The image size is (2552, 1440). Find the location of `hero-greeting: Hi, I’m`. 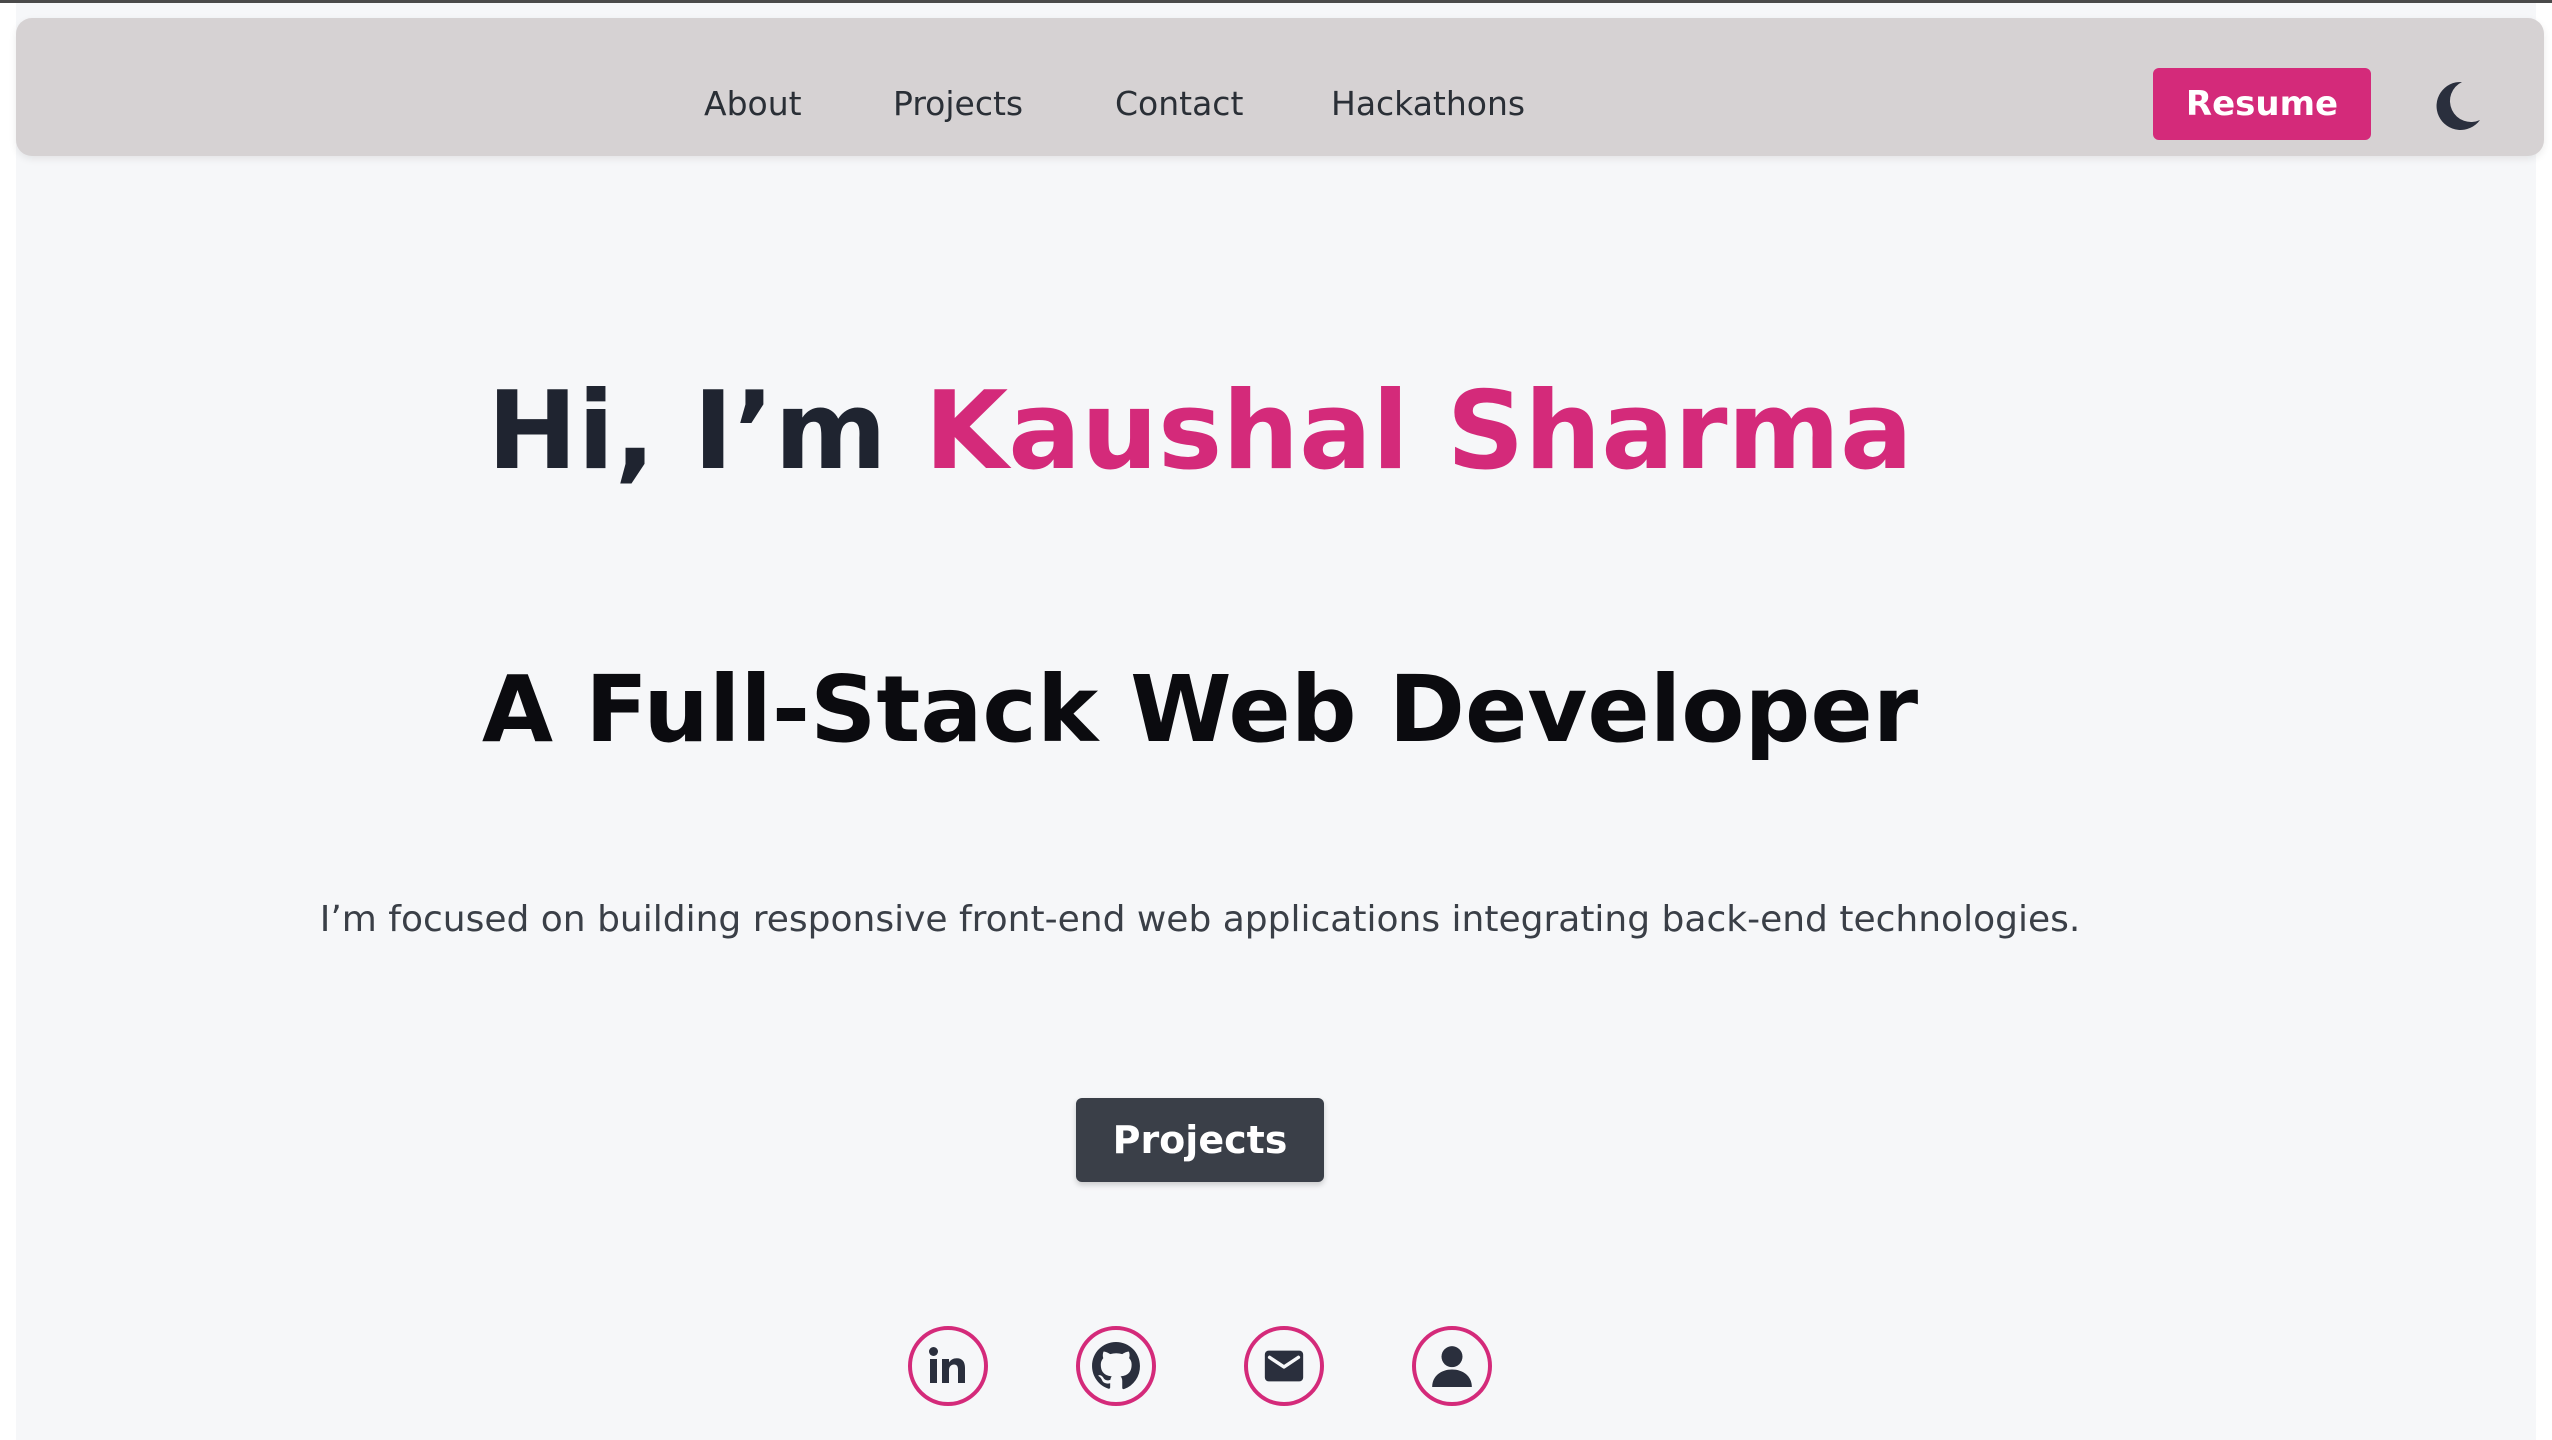

hero-greeting: Hi, I’m is located at coordinates (706, 431).